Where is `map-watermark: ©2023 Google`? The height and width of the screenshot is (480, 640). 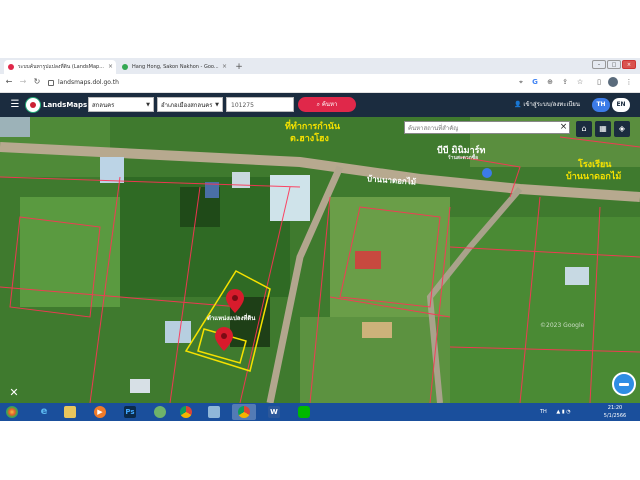
map-watermark: ©2023 Google is located at coordinates (562, 325).